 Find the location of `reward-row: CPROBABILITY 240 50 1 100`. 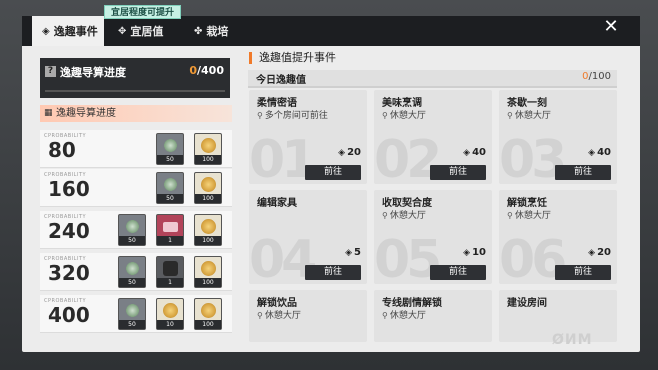

reward-row: CPROBABILITY 240 50 1 100 is located at coordinates (136, 230).